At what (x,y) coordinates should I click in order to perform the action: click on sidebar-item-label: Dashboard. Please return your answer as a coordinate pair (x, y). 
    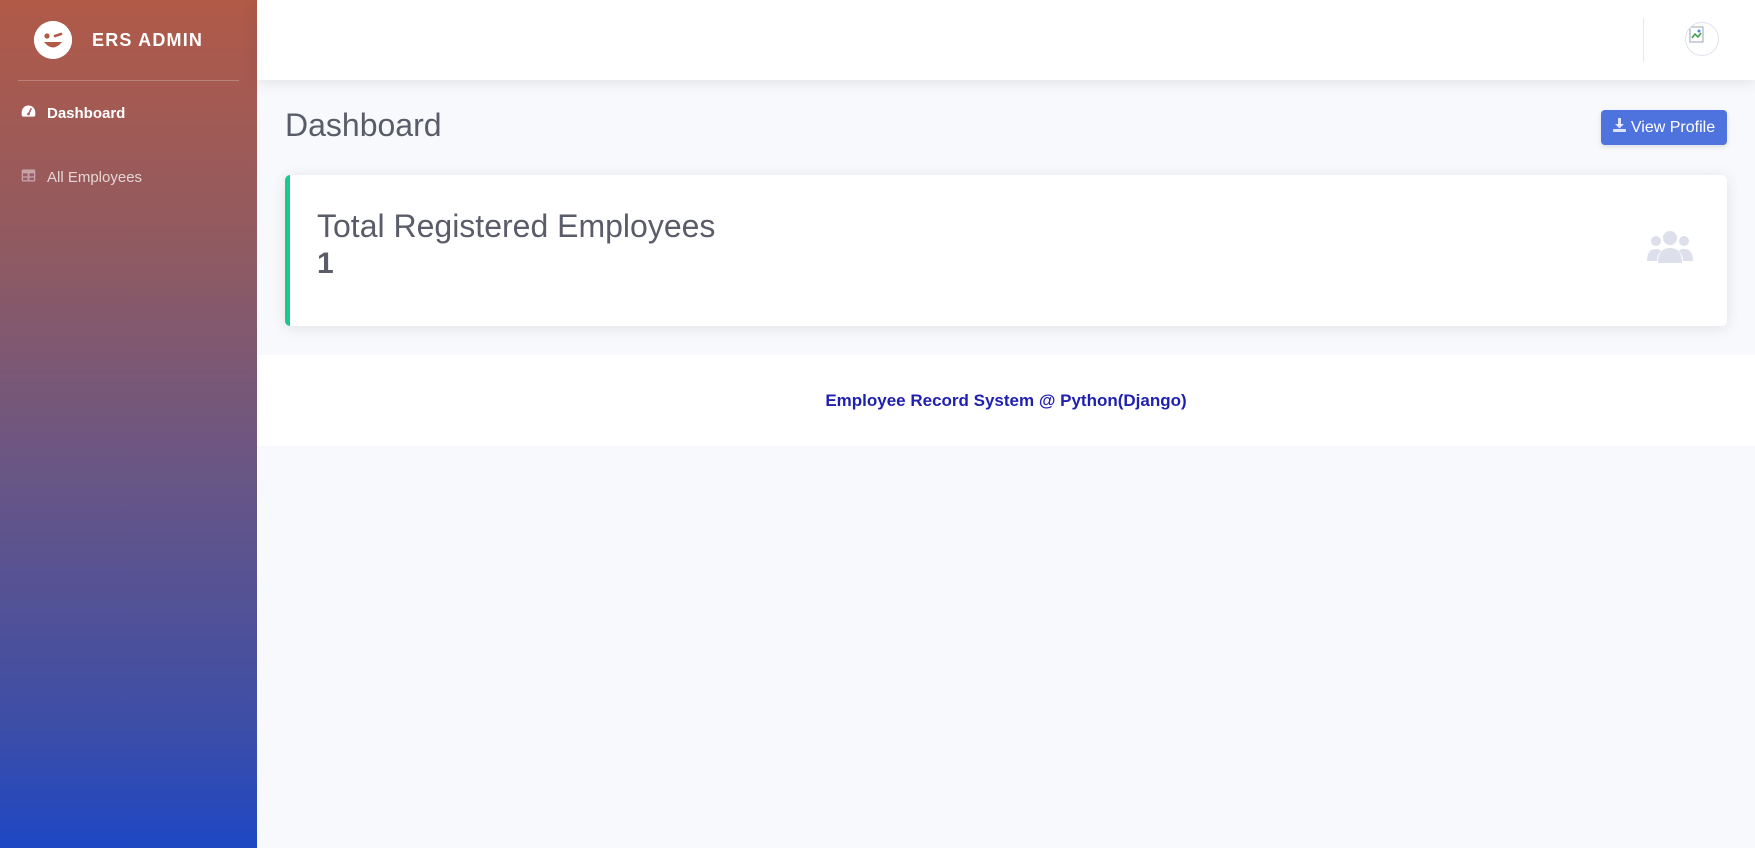
    Looking at the image, I should click on (86, 113).